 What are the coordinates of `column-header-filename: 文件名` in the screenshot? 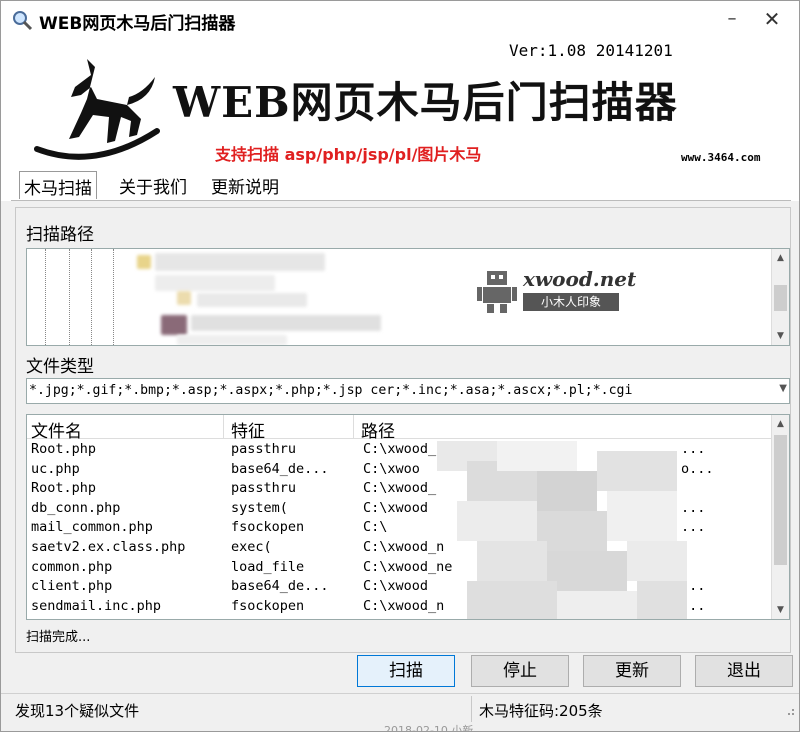 It's located at (56, 429).